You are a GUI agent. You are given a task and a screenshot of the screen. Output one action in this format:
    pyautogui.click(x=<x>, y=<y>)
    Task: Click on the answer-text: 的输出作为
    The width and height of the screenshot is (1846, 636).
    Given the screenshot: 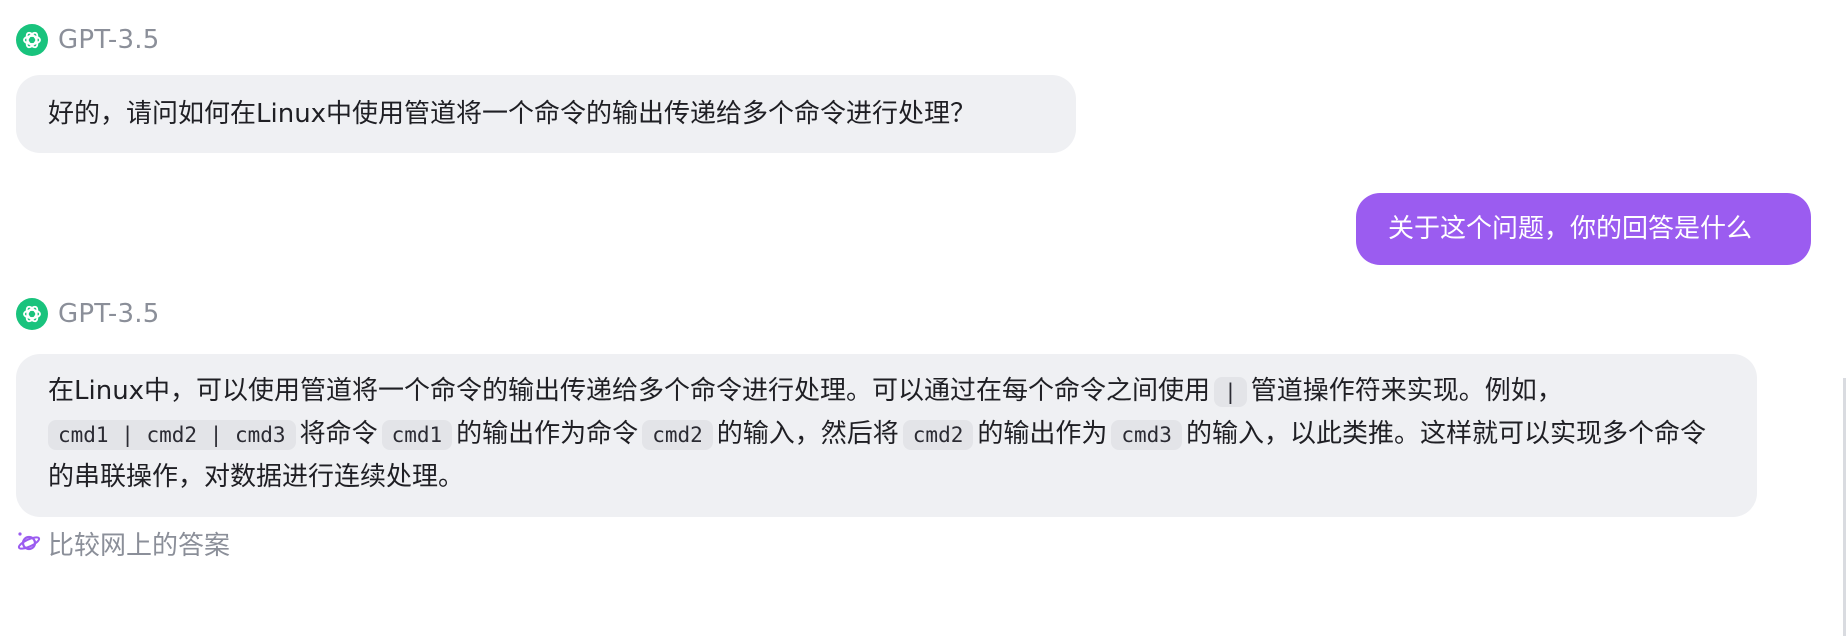 What is the action you would take?
    pyautogui.click(x=1042, y=434)
    